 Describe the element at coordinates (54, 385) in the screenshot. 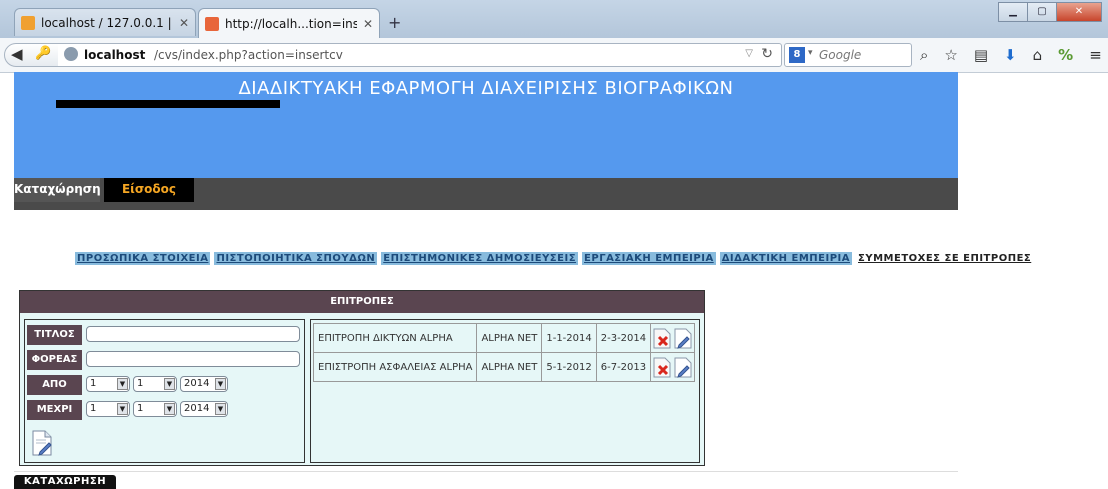

I see `from-label: ΑΠΟ` at that location.